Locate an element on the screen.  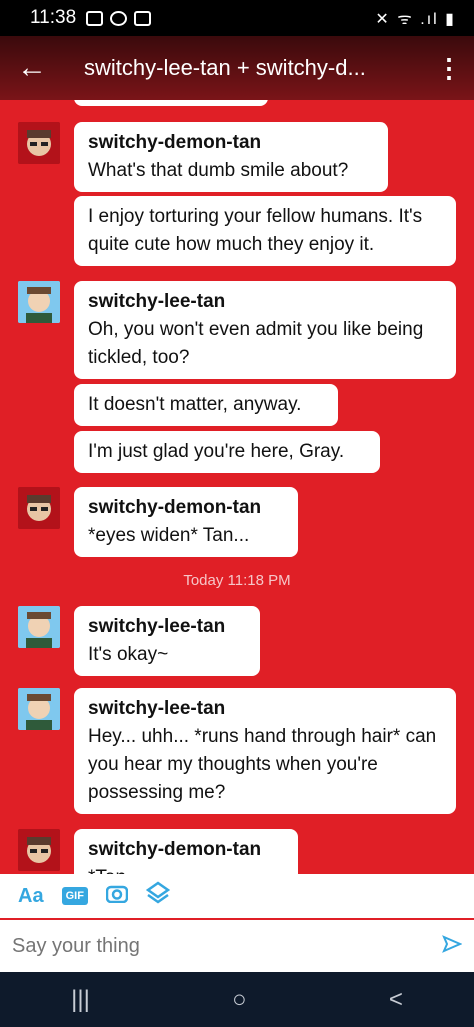
camera-icon is located at coordinates (117, 896).